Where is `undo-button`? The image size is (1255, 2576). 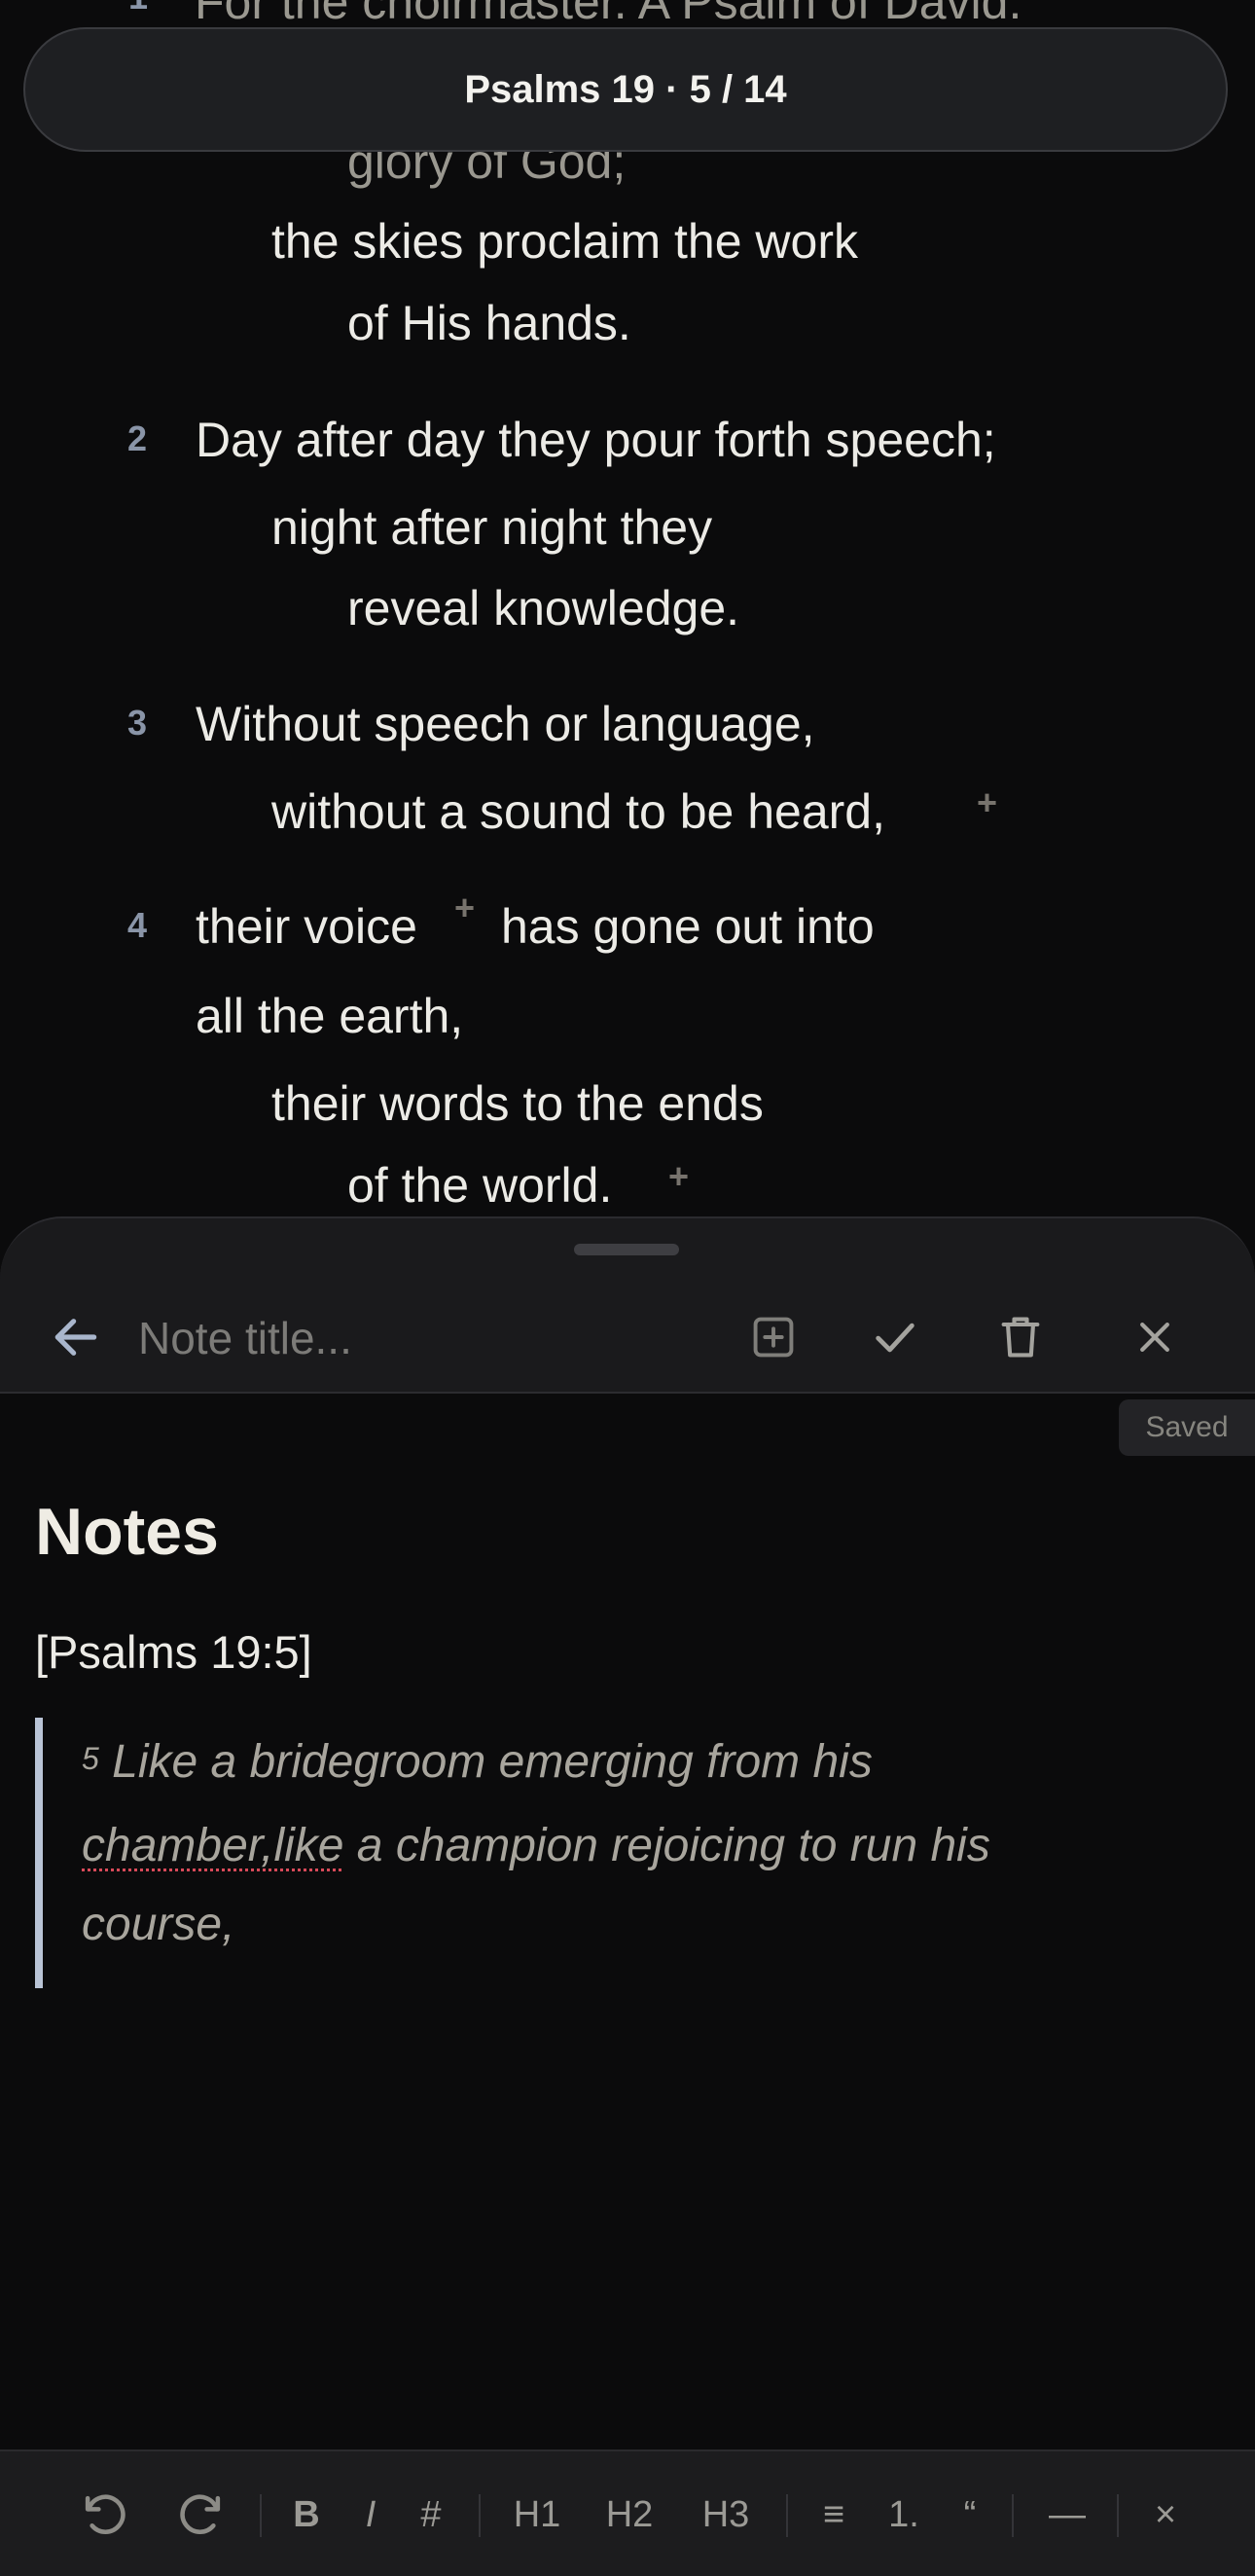
undo-button is located at coordinates (104, 2515).